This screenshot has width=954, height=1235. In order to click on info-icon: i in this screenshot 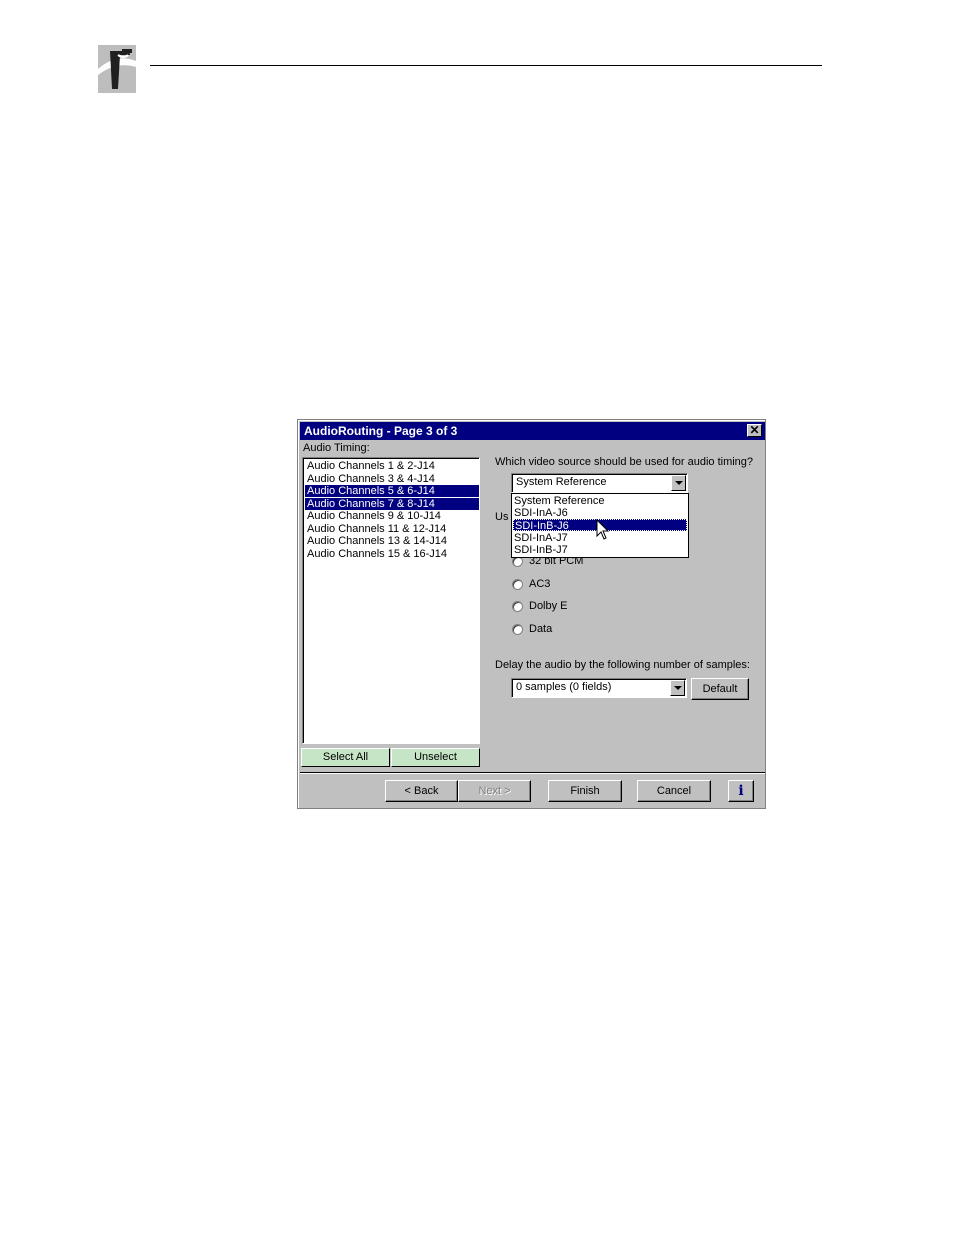, I will do `click(741, 791)`.